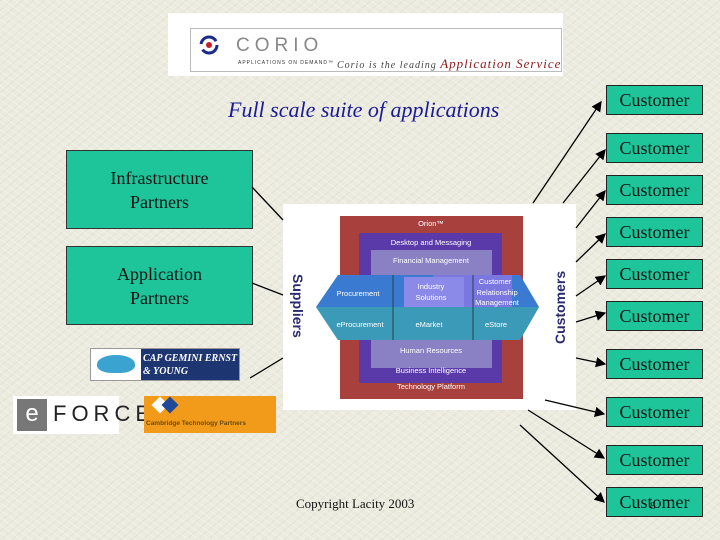  Describe the element at coordinates (653, 506) in the screenshot. I see `page-number: 8` at that location.